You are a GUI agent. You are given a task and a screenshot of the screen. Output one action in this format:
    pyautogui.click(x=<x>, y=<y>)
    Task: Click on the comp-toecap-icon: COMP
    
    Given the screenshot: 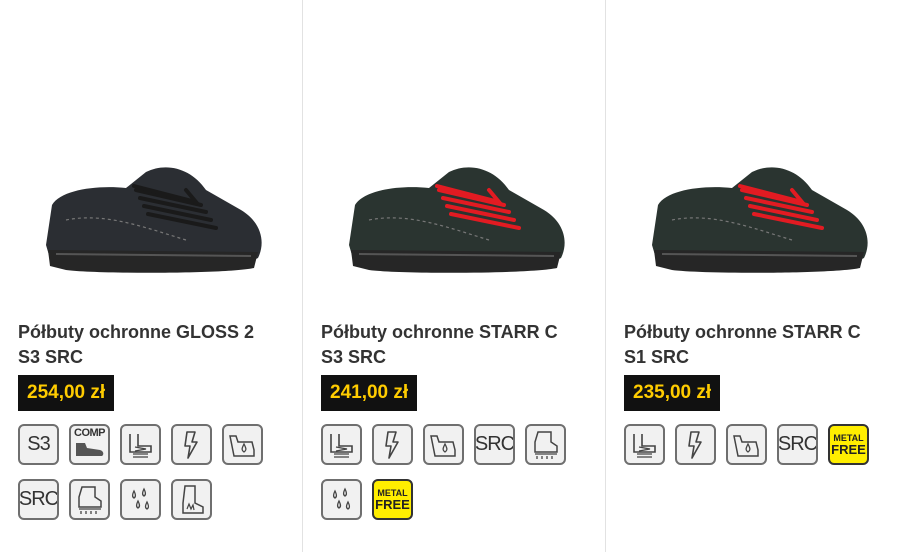 What is the action you would take?
    pyautogui.click(x=89, y=444)
    